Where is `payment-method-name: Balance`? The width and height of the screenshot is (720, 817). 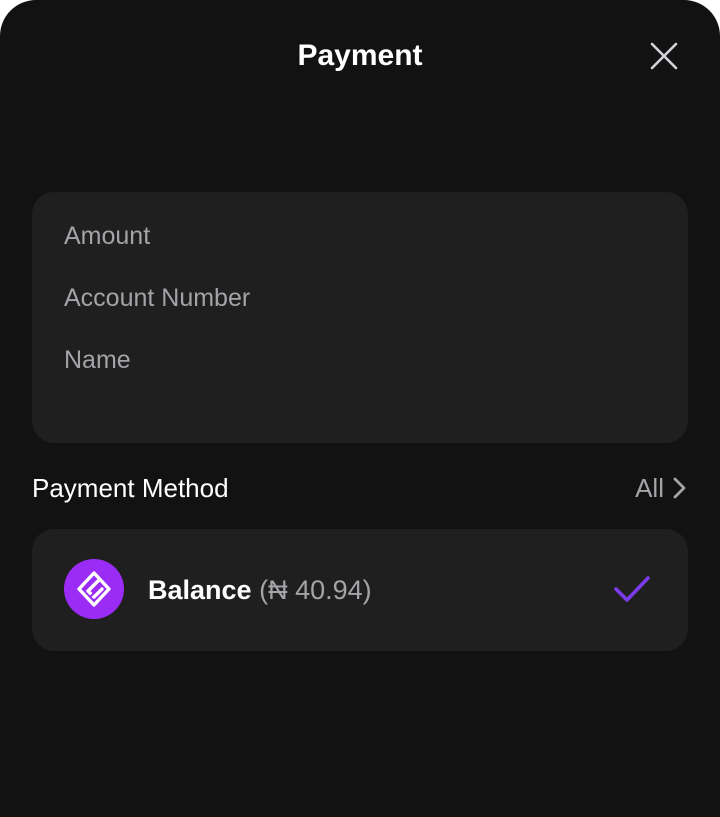
payment-method-name: Balance is located at coordinates (200, 590).